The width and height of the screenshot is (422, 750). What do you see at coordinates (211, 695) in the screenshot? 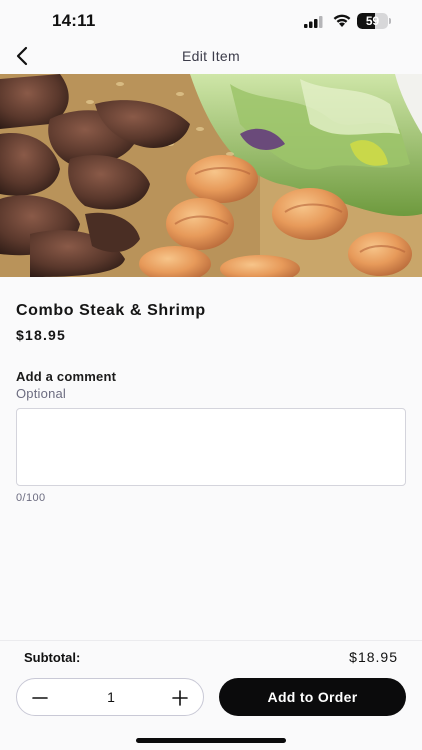
I see `order-footer: Subtotal: $18.95 1 Add to Order` at bounding box center [211, 695].